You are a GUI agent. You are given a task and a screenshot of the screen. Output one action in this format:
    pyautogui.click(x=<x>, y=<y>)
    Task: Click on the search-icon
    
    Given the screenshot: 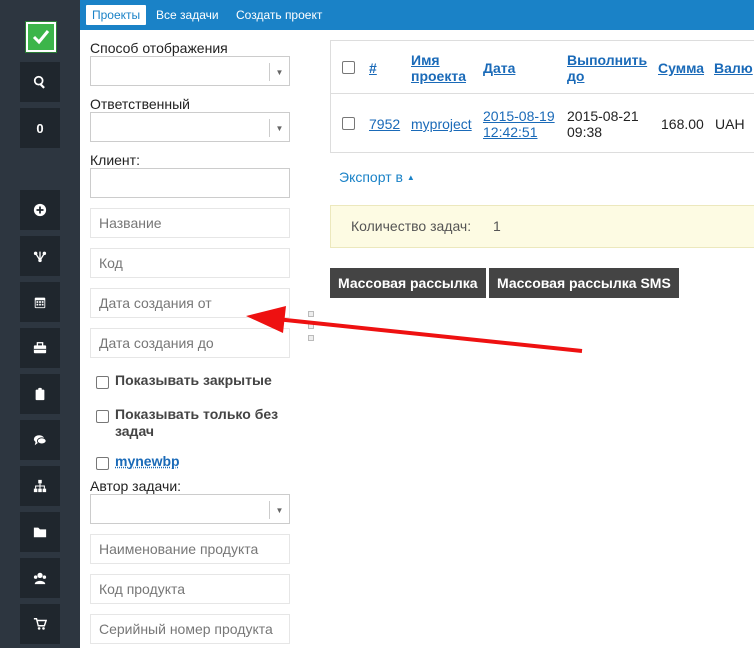 What is the action you would take?
    pyautogui.click(x=40, y=82)
    